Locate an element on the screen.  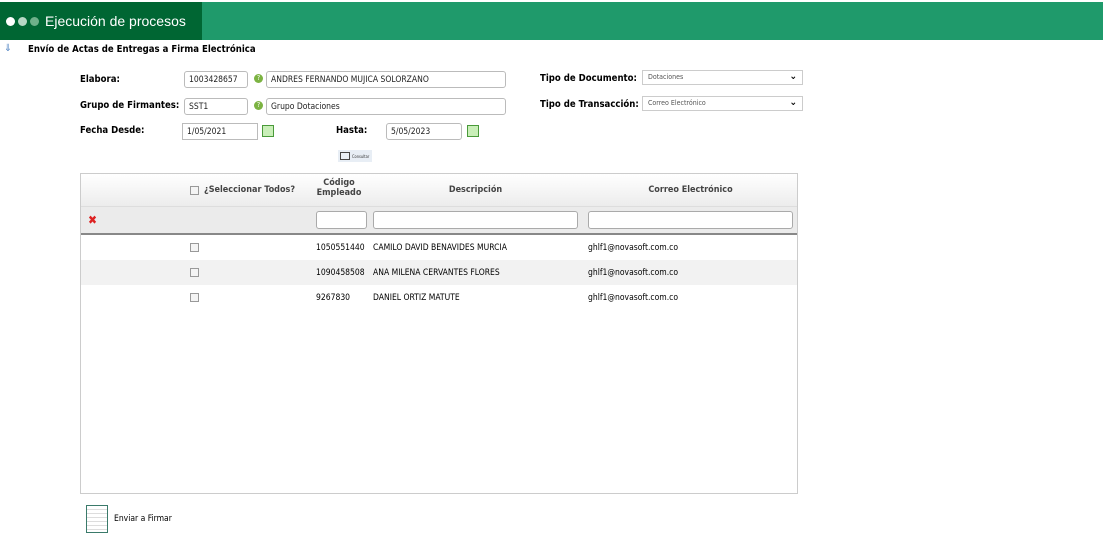
elabora-name-input: ANDRES FERNANDO MUJICA SOLORZANO is located at coordinates (386, 79).